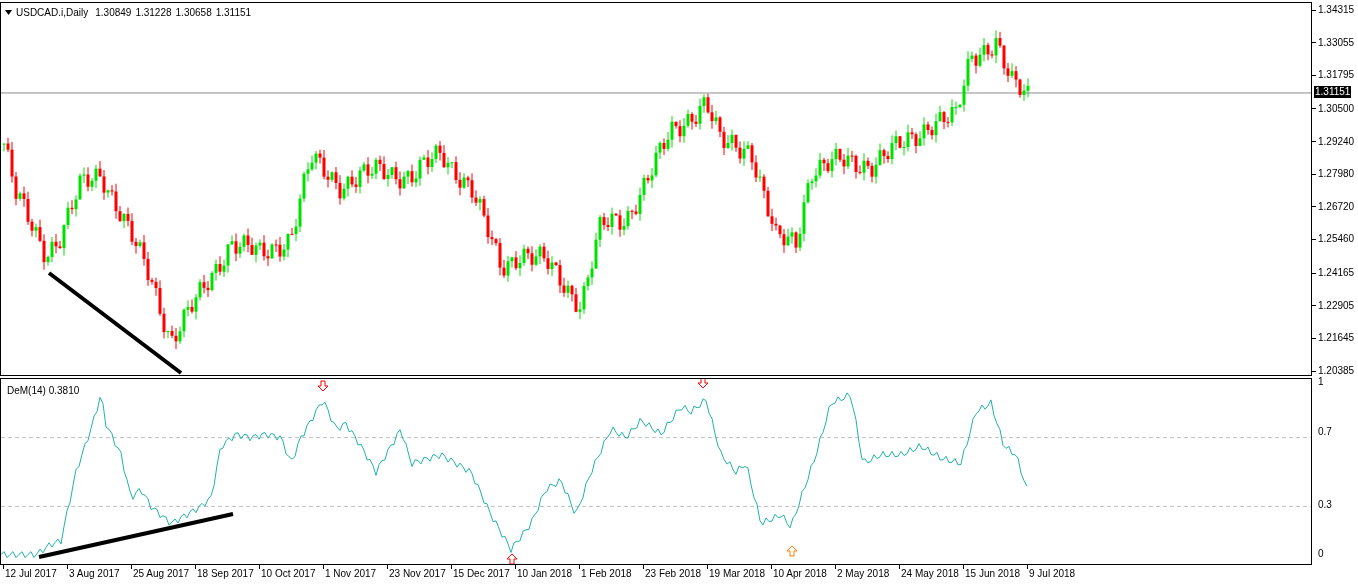 The height and width of the screenshot is (584, 1358). Describe the element at coordinates (606, 574) in the screenshot. I see `time-axis-label: 1 Feb 2018` at that location.